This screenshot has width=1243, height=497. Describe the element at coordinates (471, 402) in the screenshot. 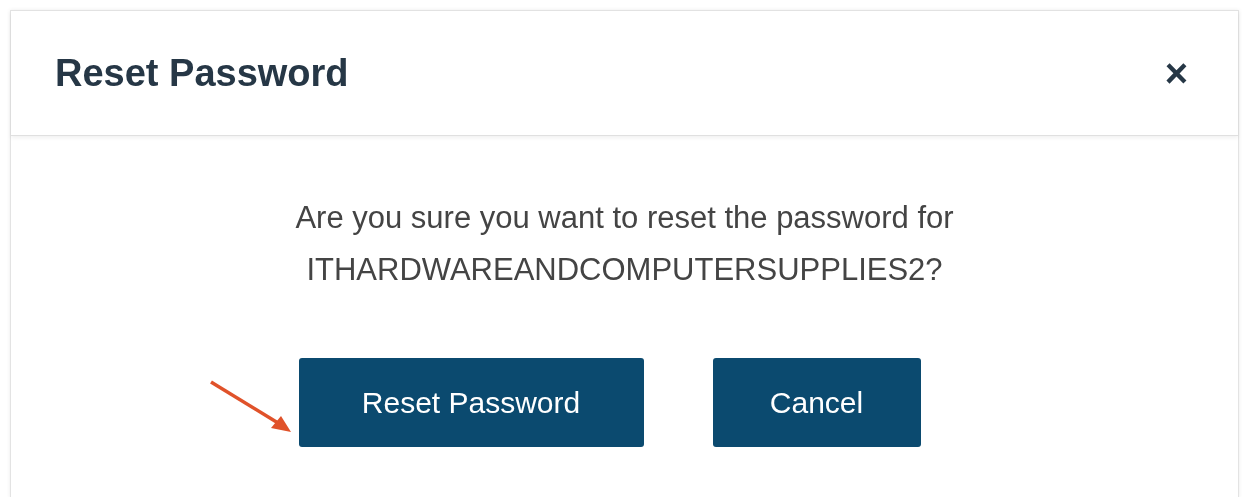

I see `reset-password-button: Reset Password` at that location.